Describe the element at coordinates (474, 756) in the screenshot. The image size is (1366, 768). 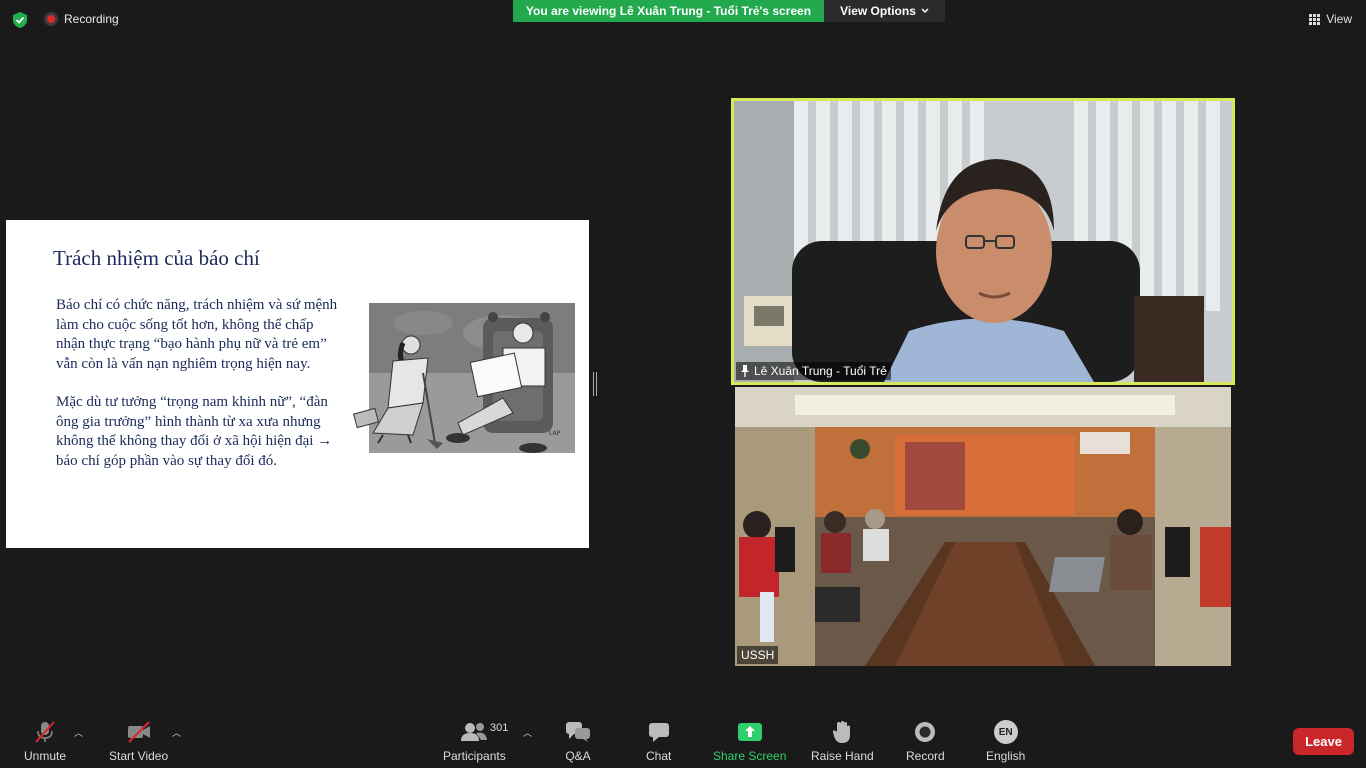
I see `participants-label: Participants` at that location.